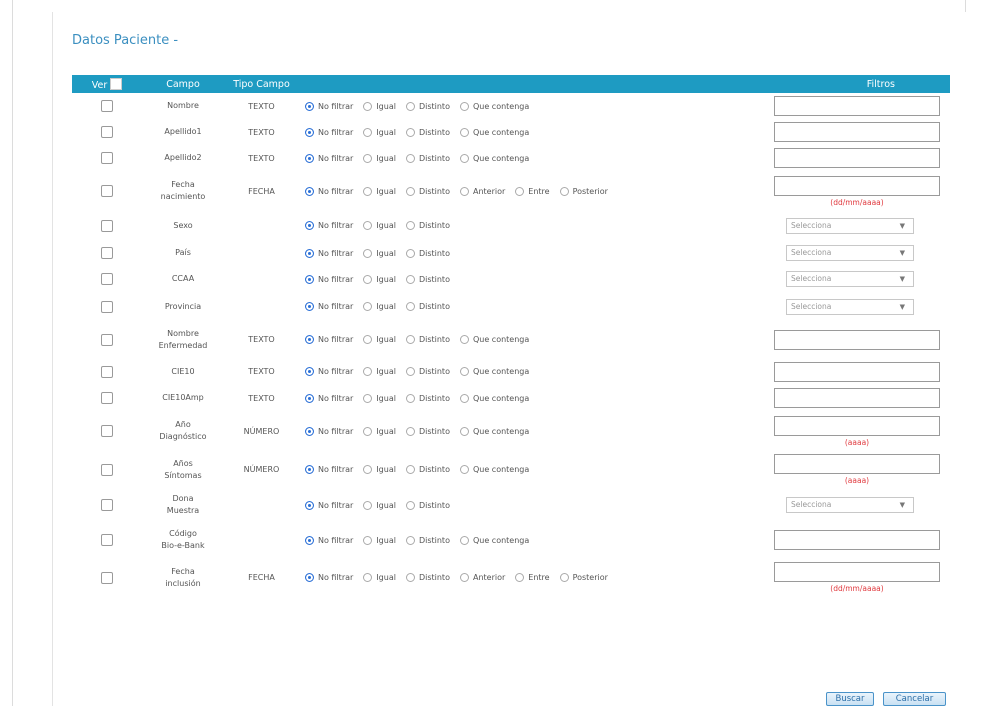 This screenshot has width=1001, height=706. I want to click on operator-option: Entre, so click(532, 191).